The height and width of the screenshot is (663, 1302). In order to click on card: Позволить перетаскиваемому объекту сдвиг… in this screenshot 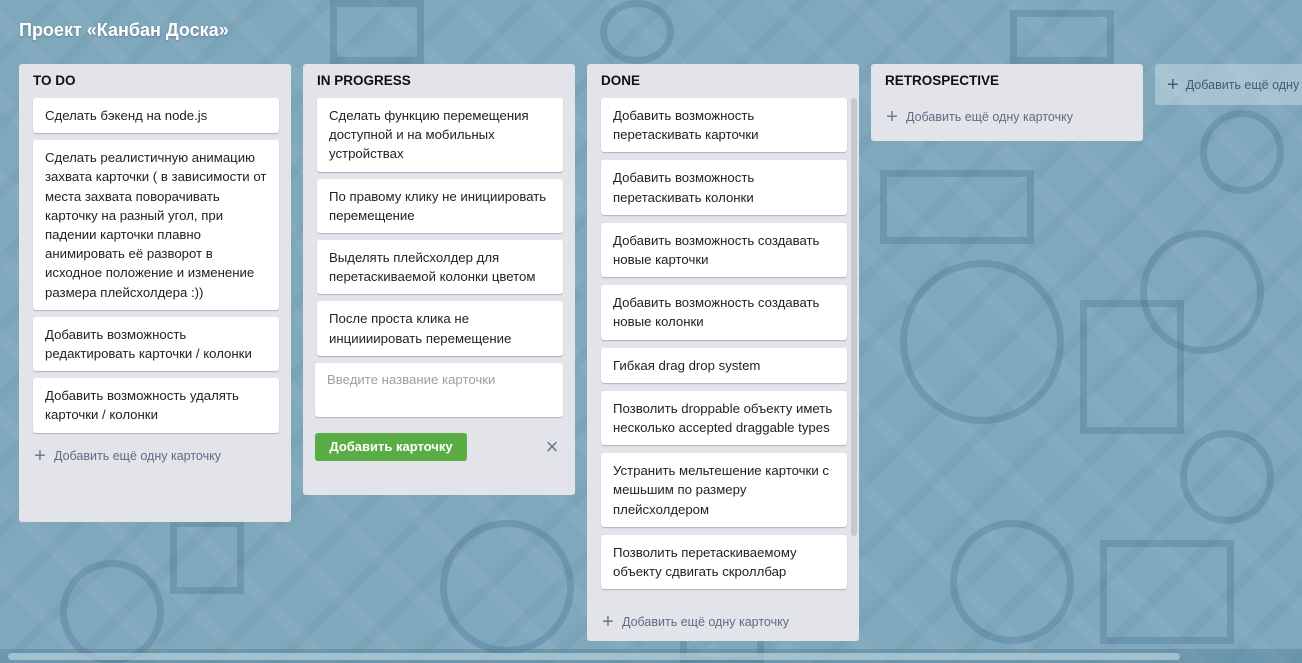, I will do `click(724, 562)`.